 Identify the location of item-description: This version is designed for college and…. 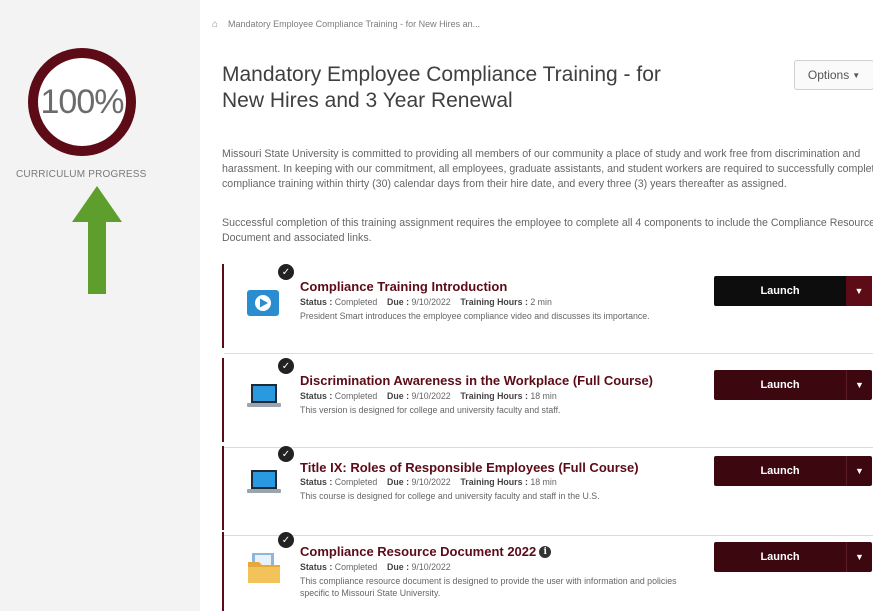
(430, 410).